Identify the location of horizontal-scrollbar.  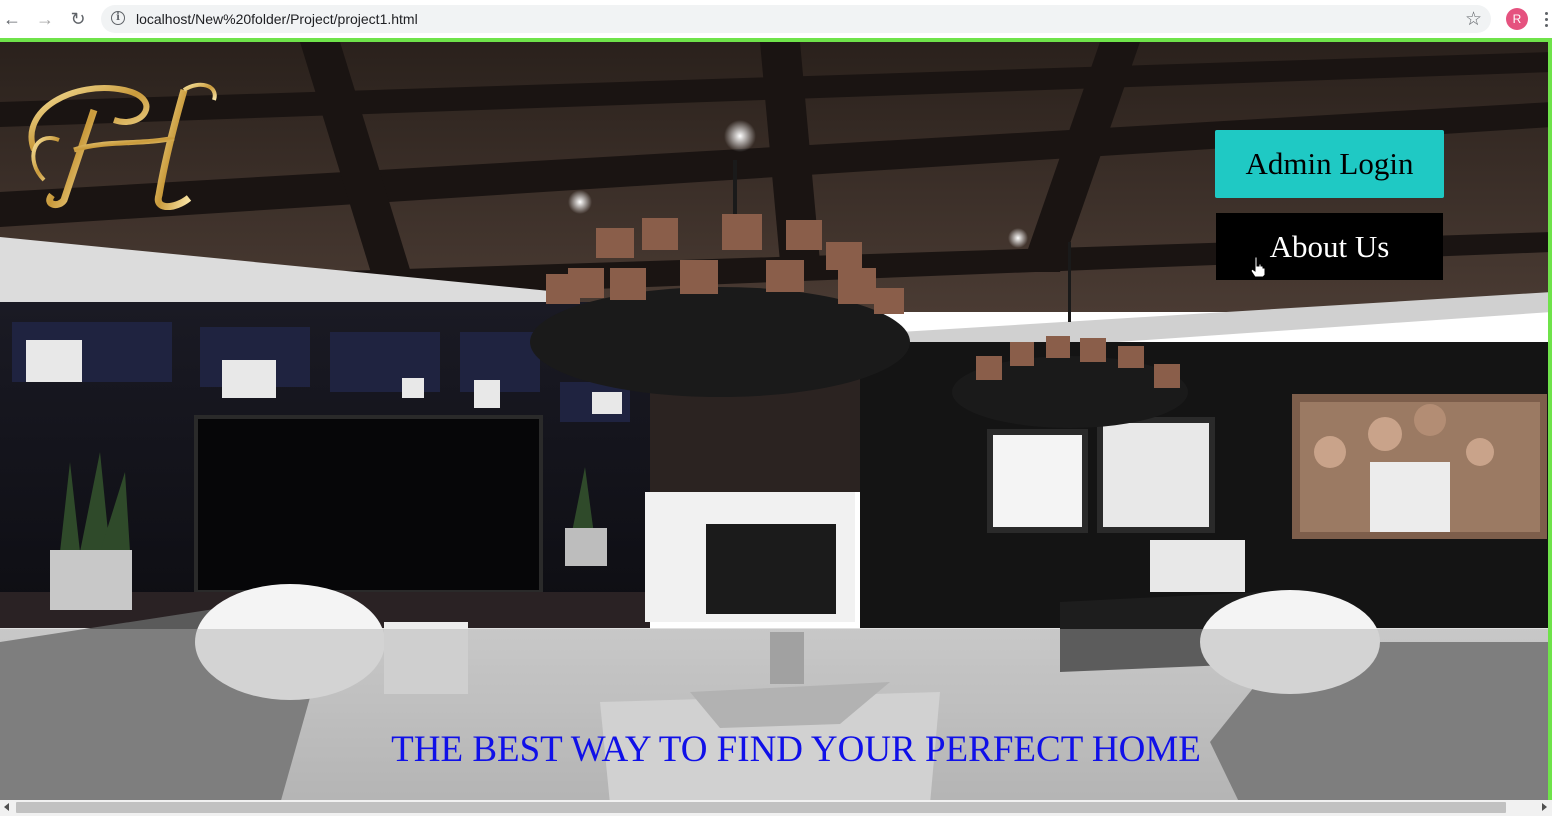
(776, 808).